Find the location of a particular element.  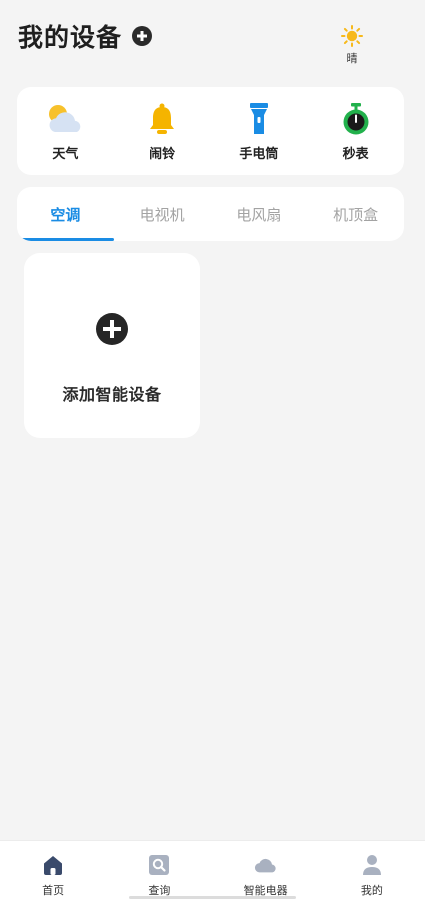

nav-item-search: 查询 is located at coordinates (159, 870).